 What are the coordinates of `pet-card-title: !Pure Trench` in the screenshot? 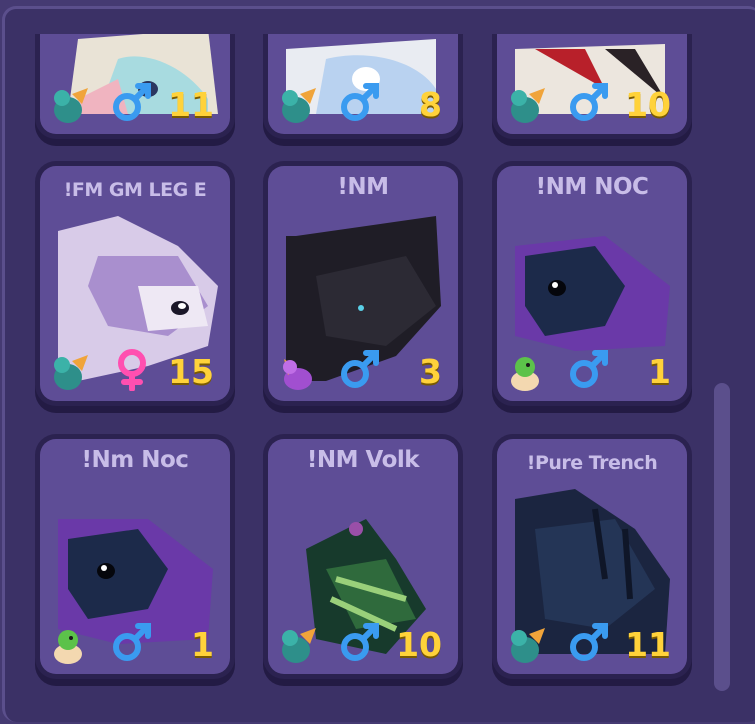 It's located at (592, 463).